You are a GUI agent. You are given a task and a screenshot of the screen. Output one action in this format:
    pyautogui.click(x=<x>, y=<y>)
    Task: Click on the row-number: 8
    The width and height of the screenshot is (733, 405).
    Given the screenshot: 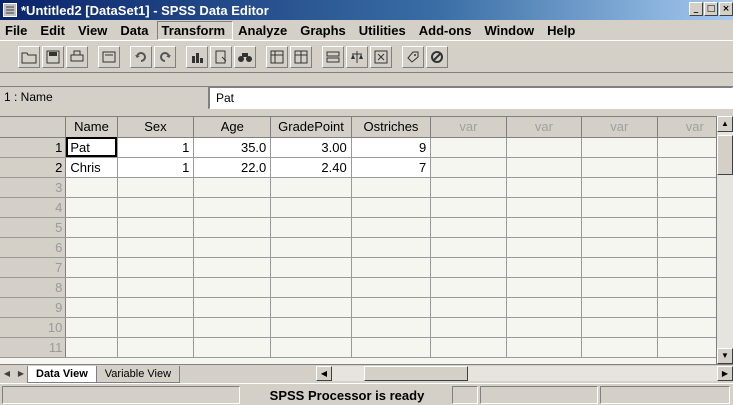 What is the action you would take?
    pyautogui.click(x=33, y=287)
    